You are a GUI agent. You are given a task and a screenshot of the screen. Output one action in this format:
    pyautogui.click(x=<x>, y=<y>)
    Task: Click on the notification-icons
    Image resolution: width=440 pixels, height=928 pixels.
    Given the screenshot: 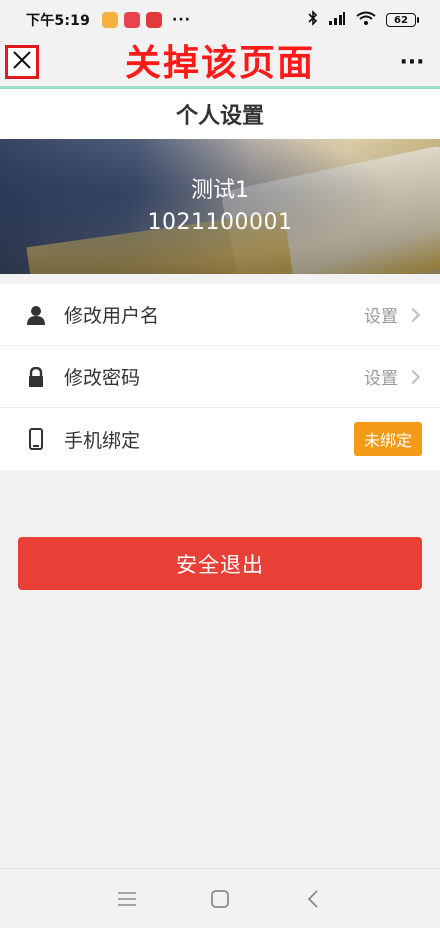 What is the action you would take?
    pyautogui.click(x=132, y=20)
    